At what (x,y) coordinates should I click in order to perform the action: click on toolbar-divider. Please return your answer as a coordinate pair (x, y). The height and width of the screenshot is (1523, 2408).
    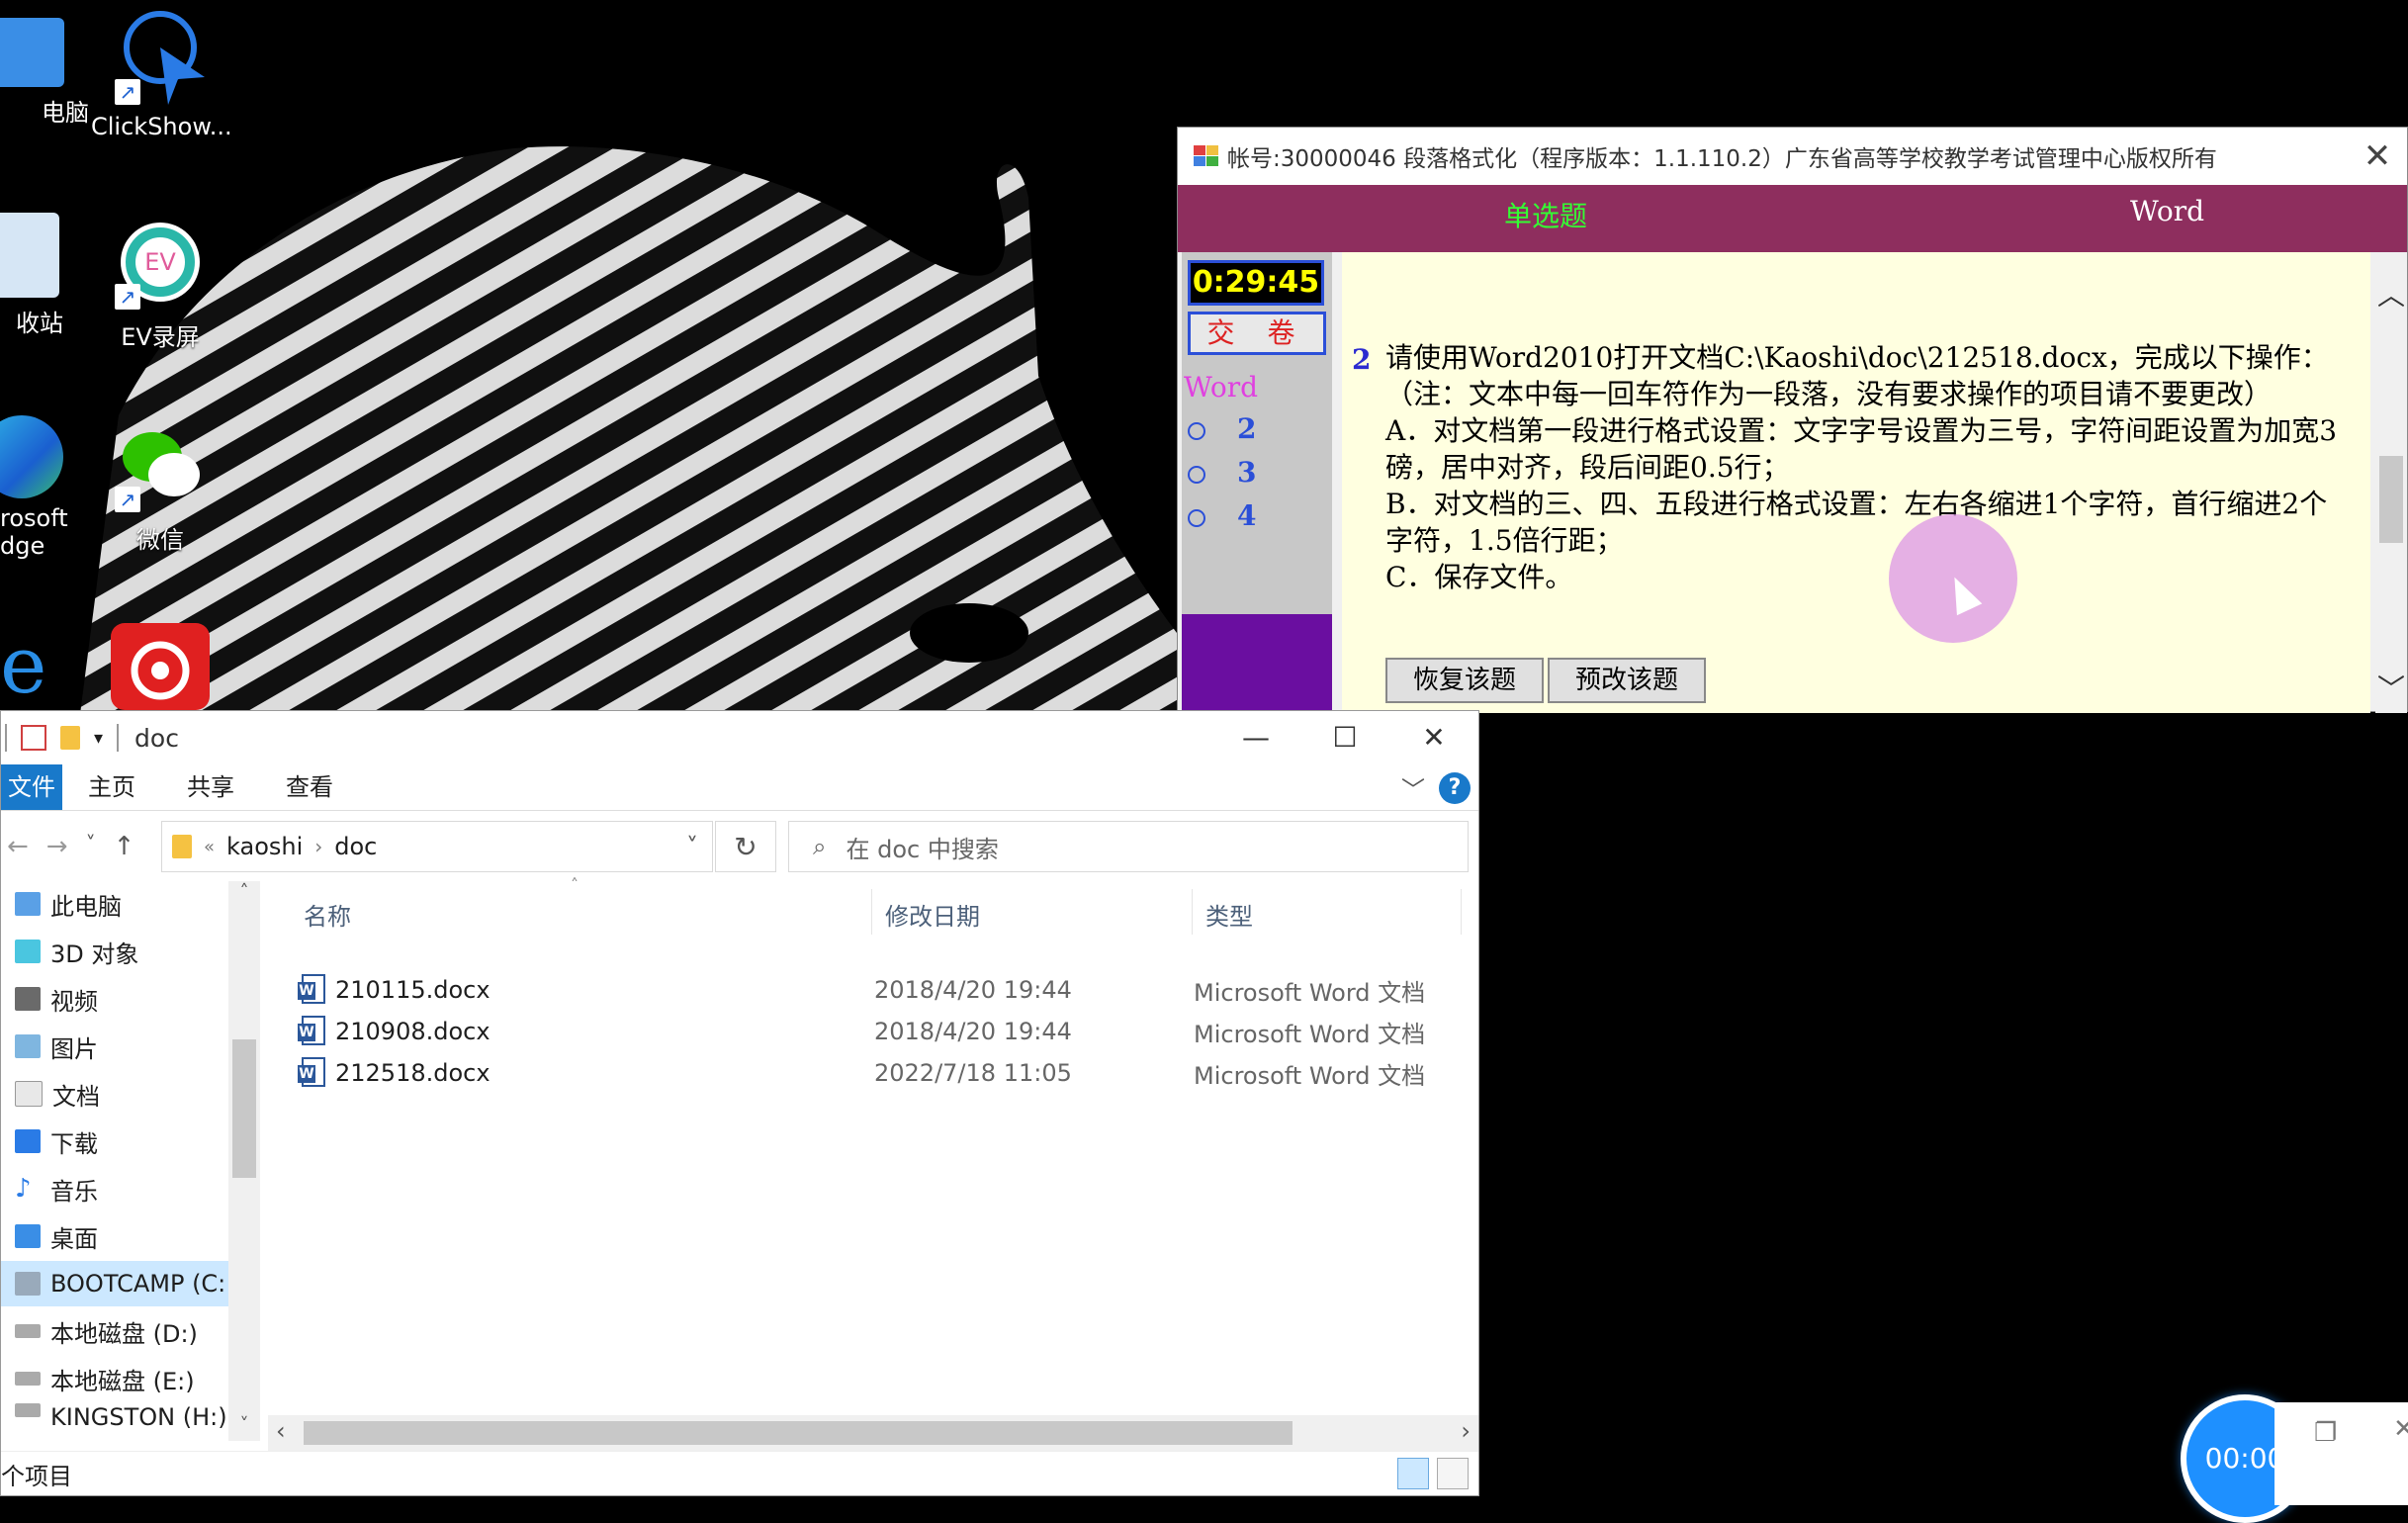
    Looking at the image, I should click on (118, 738).